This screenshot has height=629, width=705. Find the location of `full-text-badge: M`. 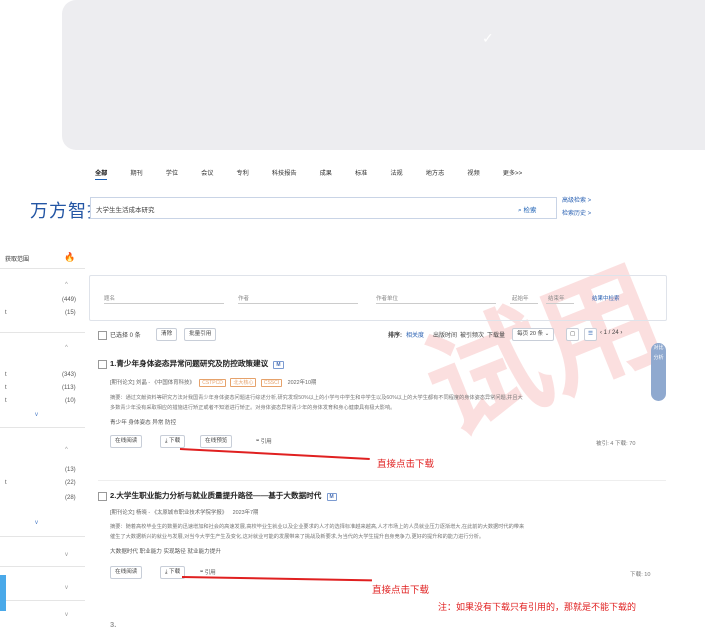

full-text-badge: M is located at coordinates (331, 497).